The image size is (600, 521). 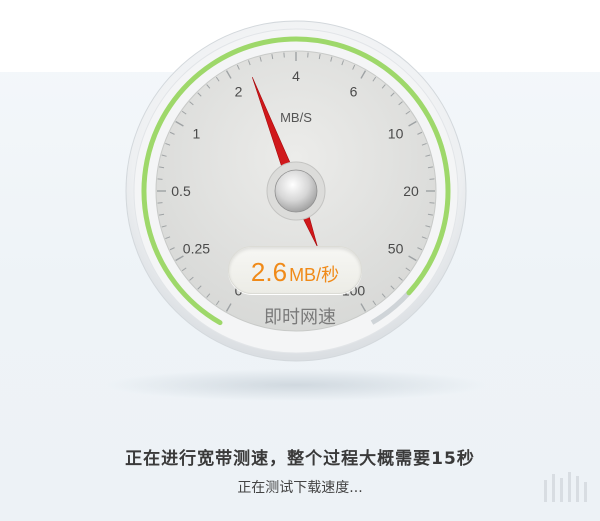 I want to click on status-message: 正在进行宽带测速，整个过程大概需要15秒, so click(x=300, y=459).